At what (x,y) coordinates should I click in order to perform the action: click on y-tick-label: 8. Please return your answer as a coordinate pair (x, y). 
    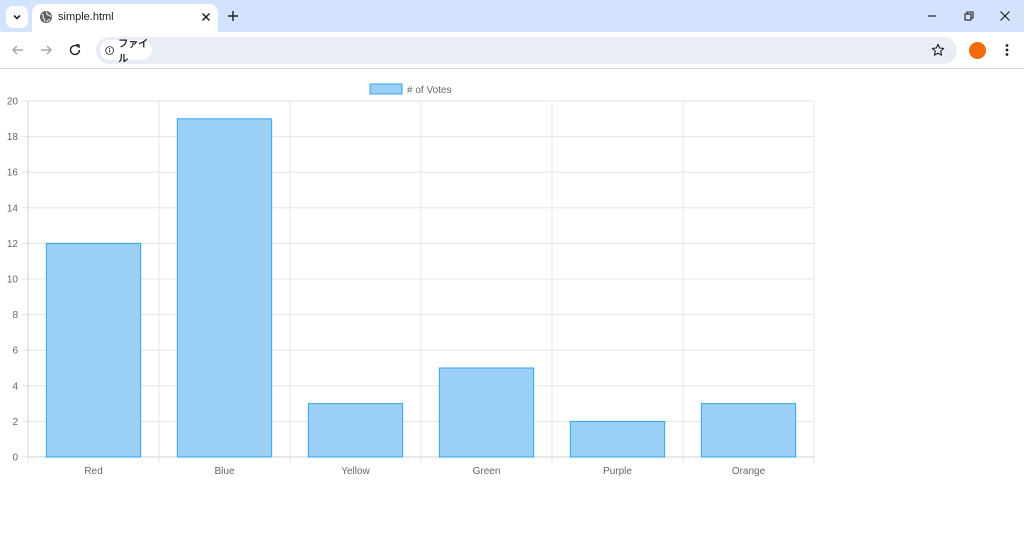
    Looking at the image, I should click on (15, 315).